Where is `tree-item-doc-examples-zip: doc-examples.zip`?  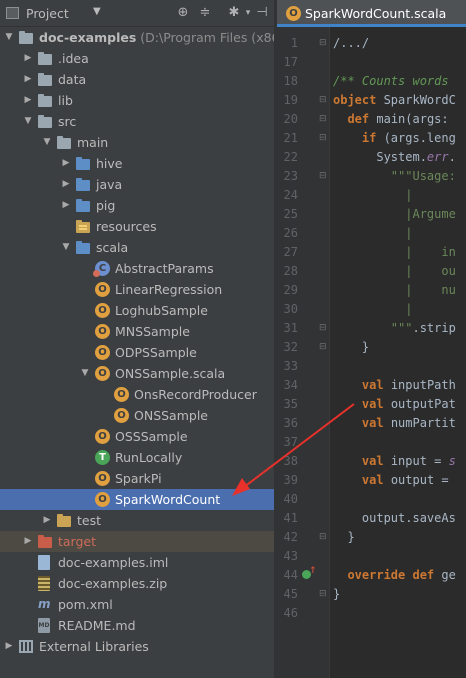
tree-item-doc-examples-zip: doc-examples.zip is located at coordinates (137, 583).